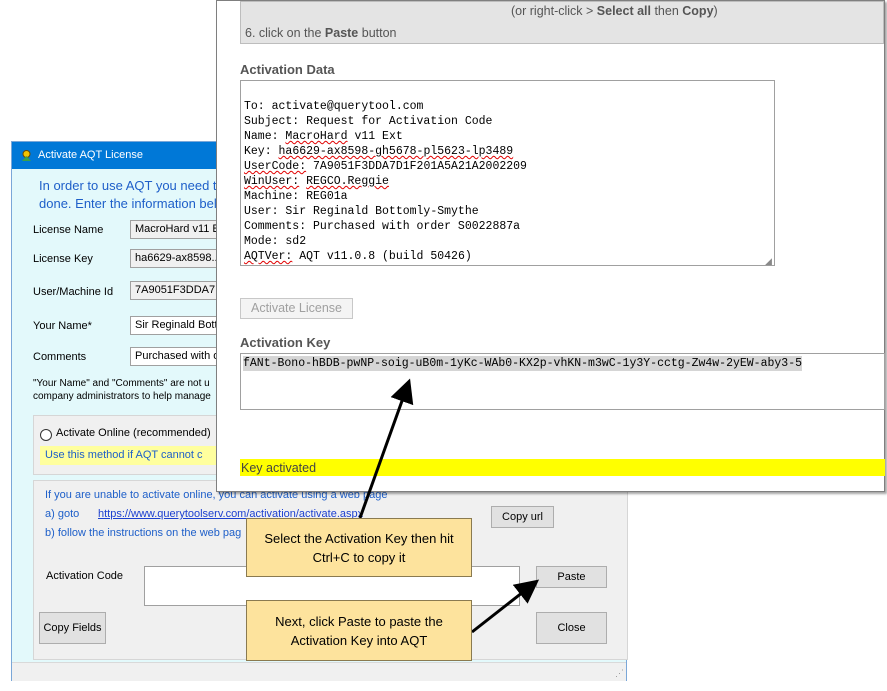  Describe the element at coordinates (505, 606) in the screenshot. I see `arrow-to-paste-button` at that location.